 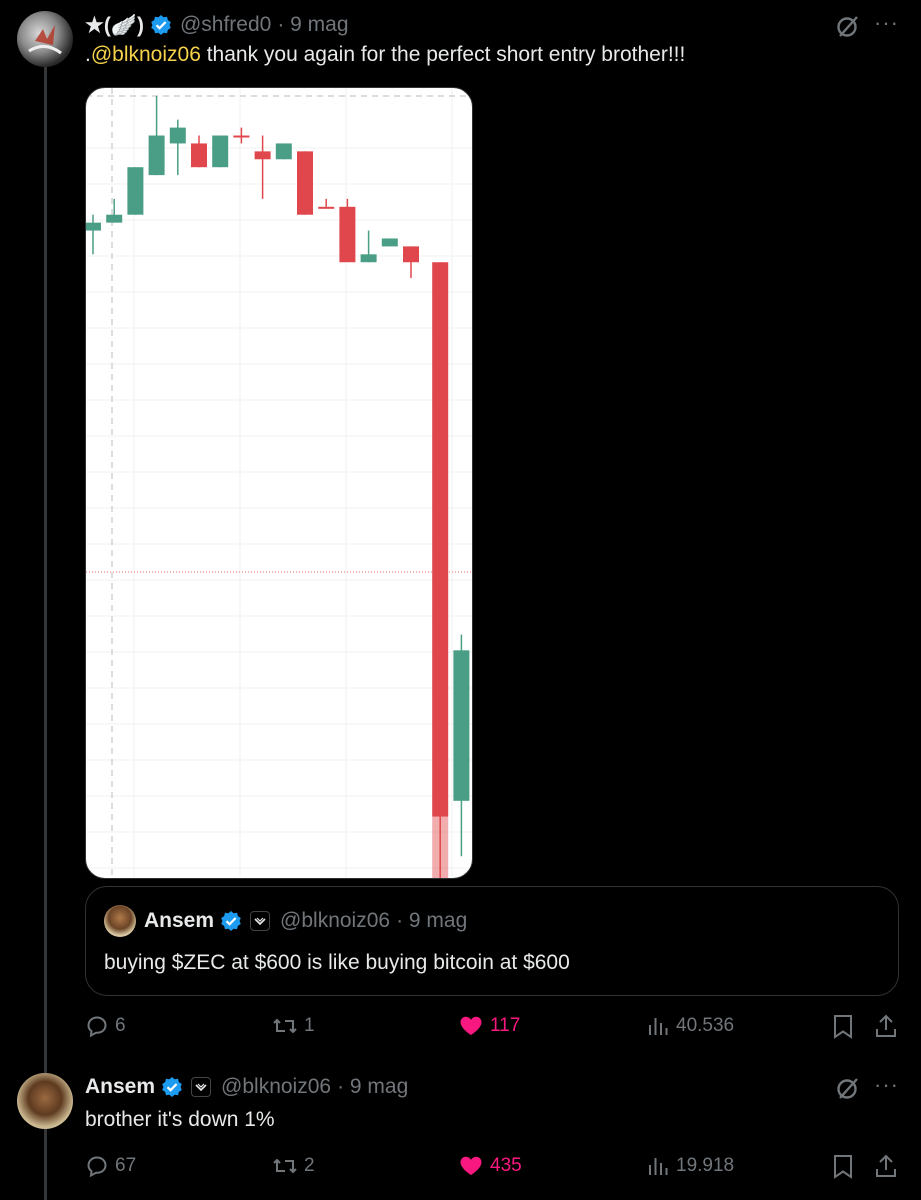 I want to click on mention-link: @blknoiz06, so click(x=146, y=54).